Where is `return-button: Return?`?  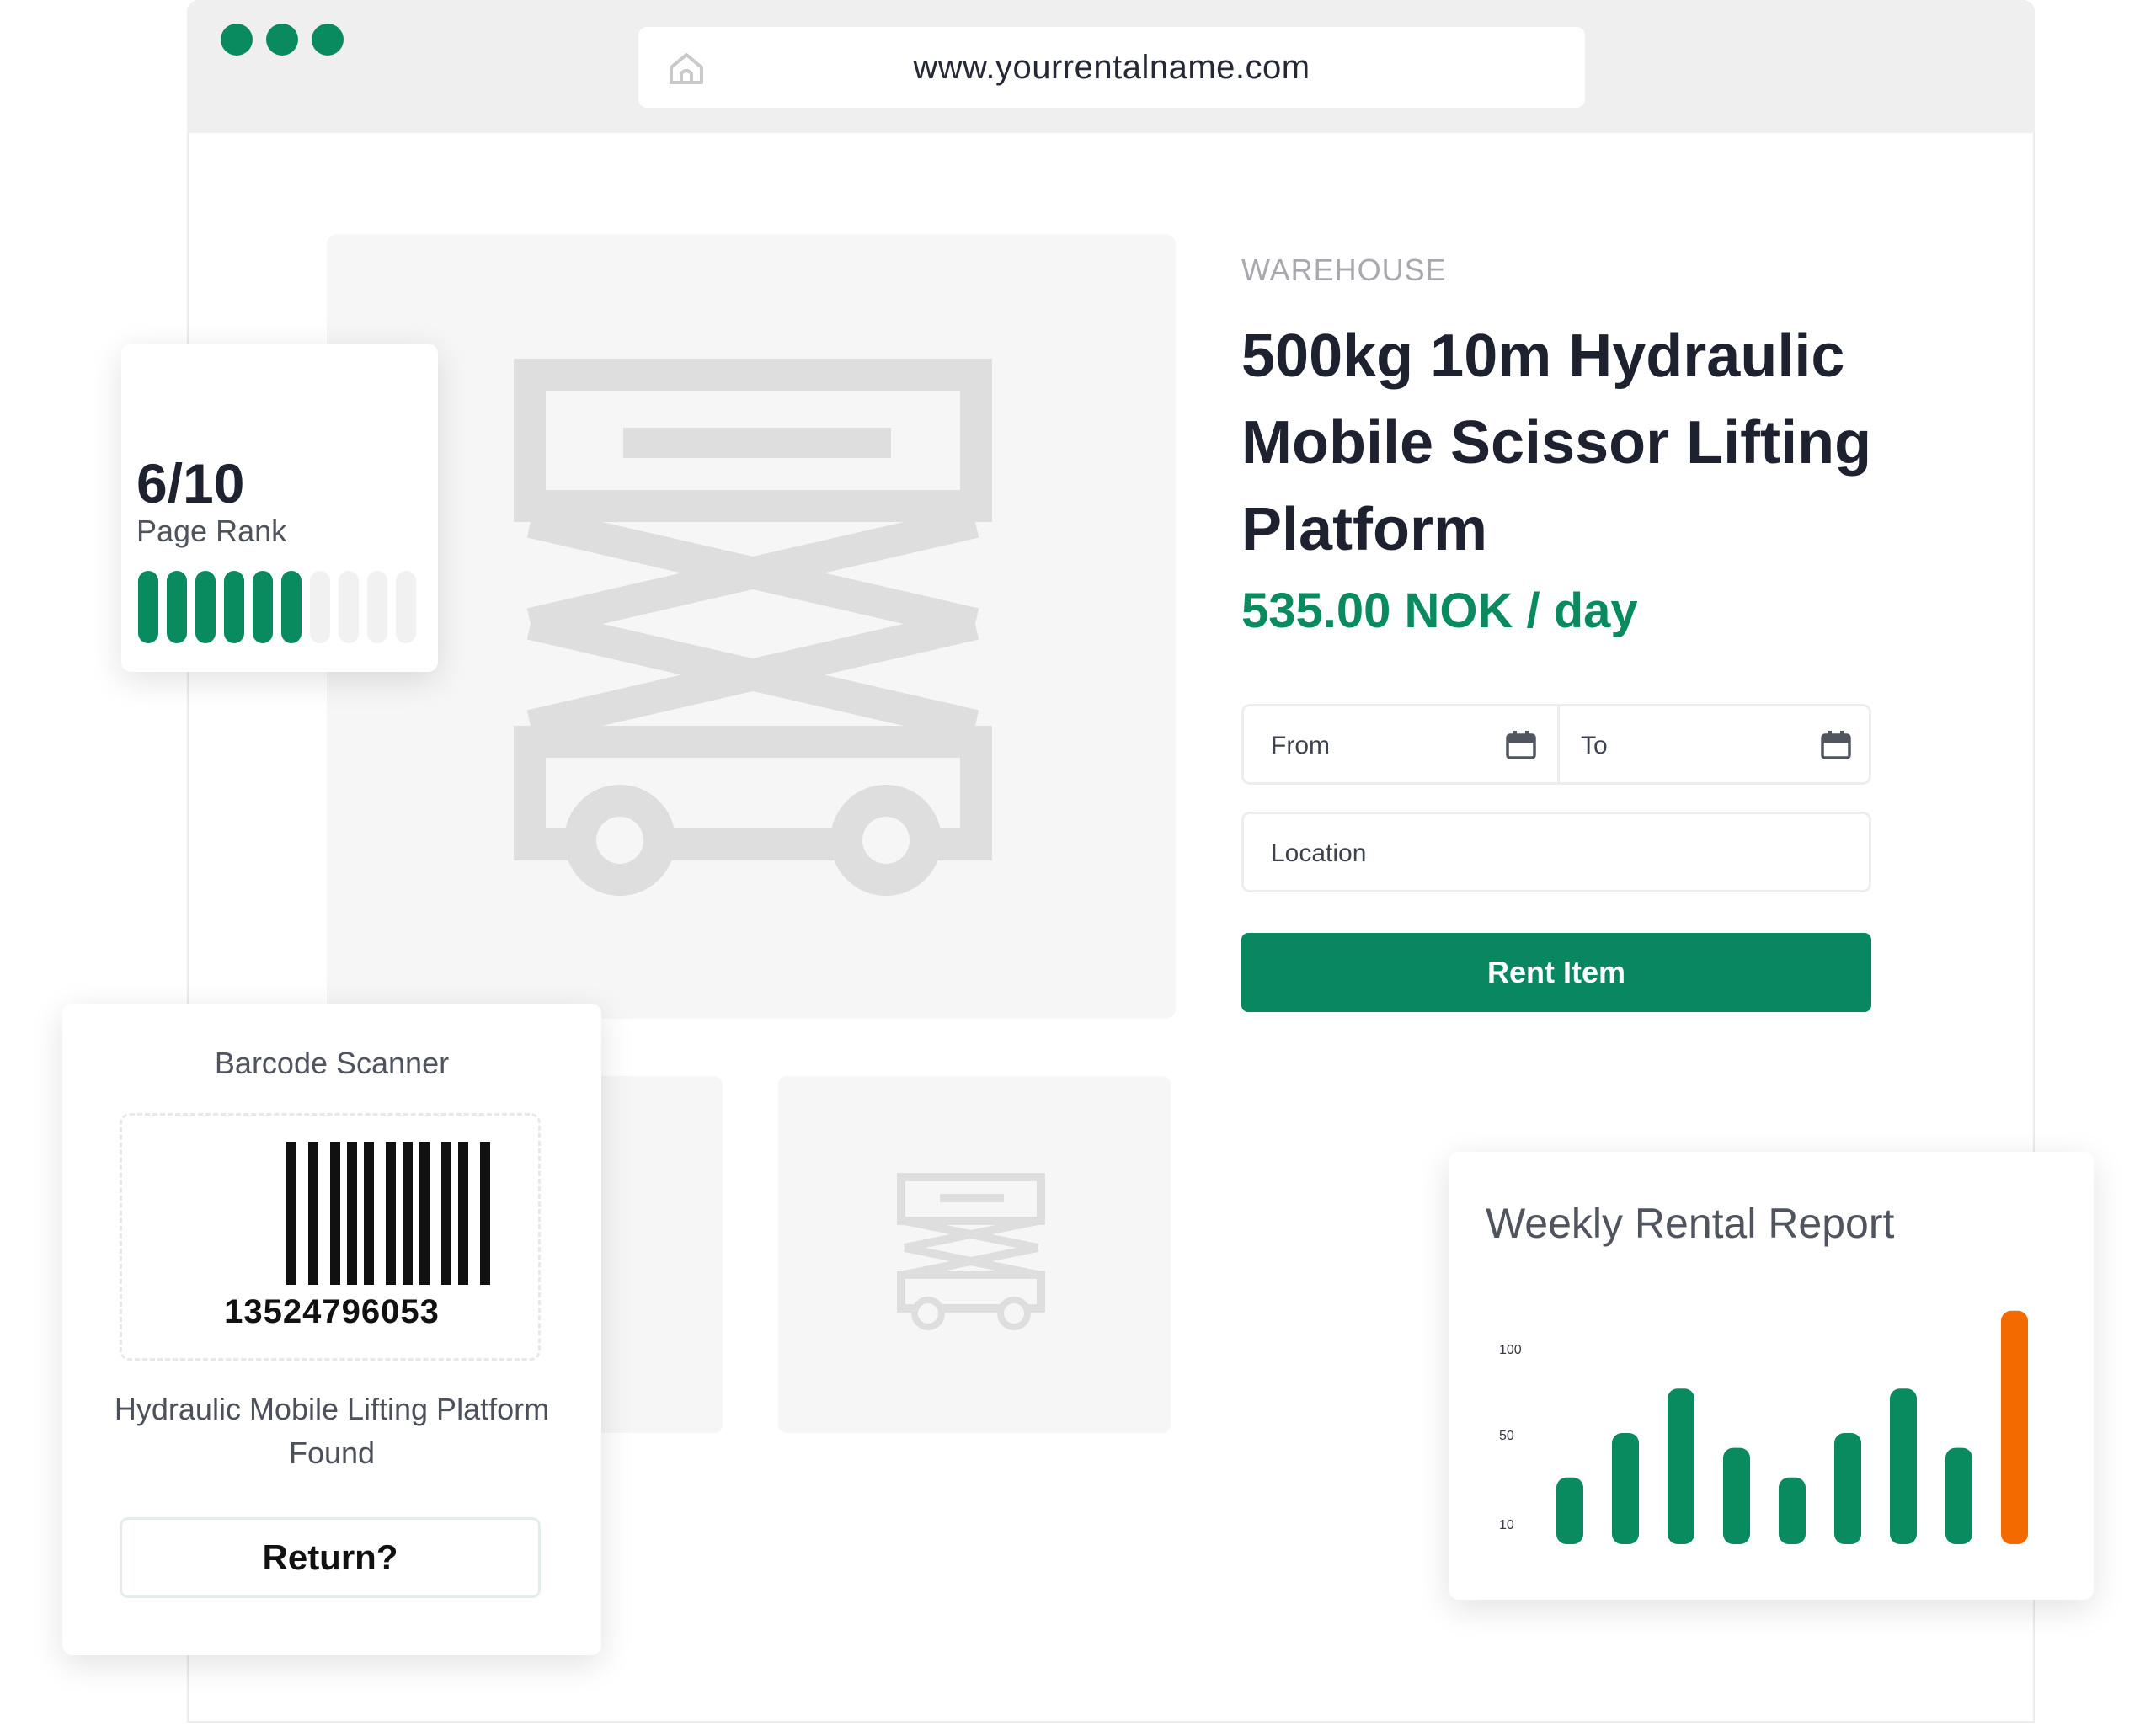
return-button: Return? is located at coordinates (330, 1557).